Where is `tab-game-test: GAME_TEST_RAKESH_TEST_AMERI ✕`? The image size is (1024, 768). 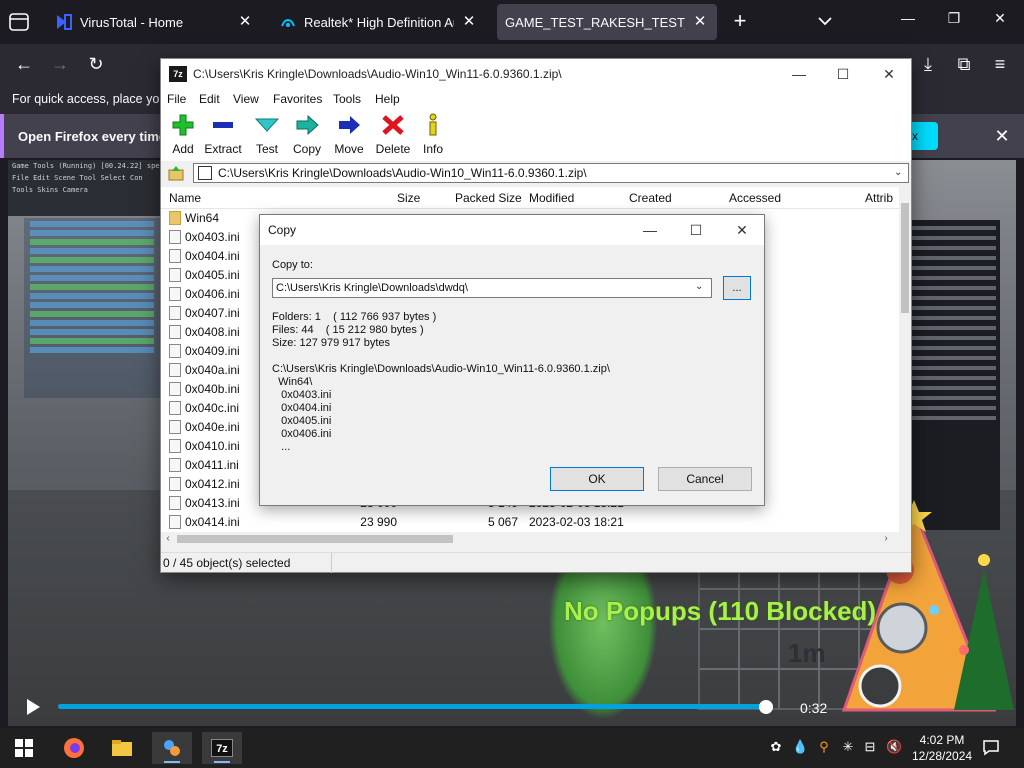 tab-game-test: GAME_TEST_RAKESH_TEST_AMERI ✕ is located at coordinates (607, 22).